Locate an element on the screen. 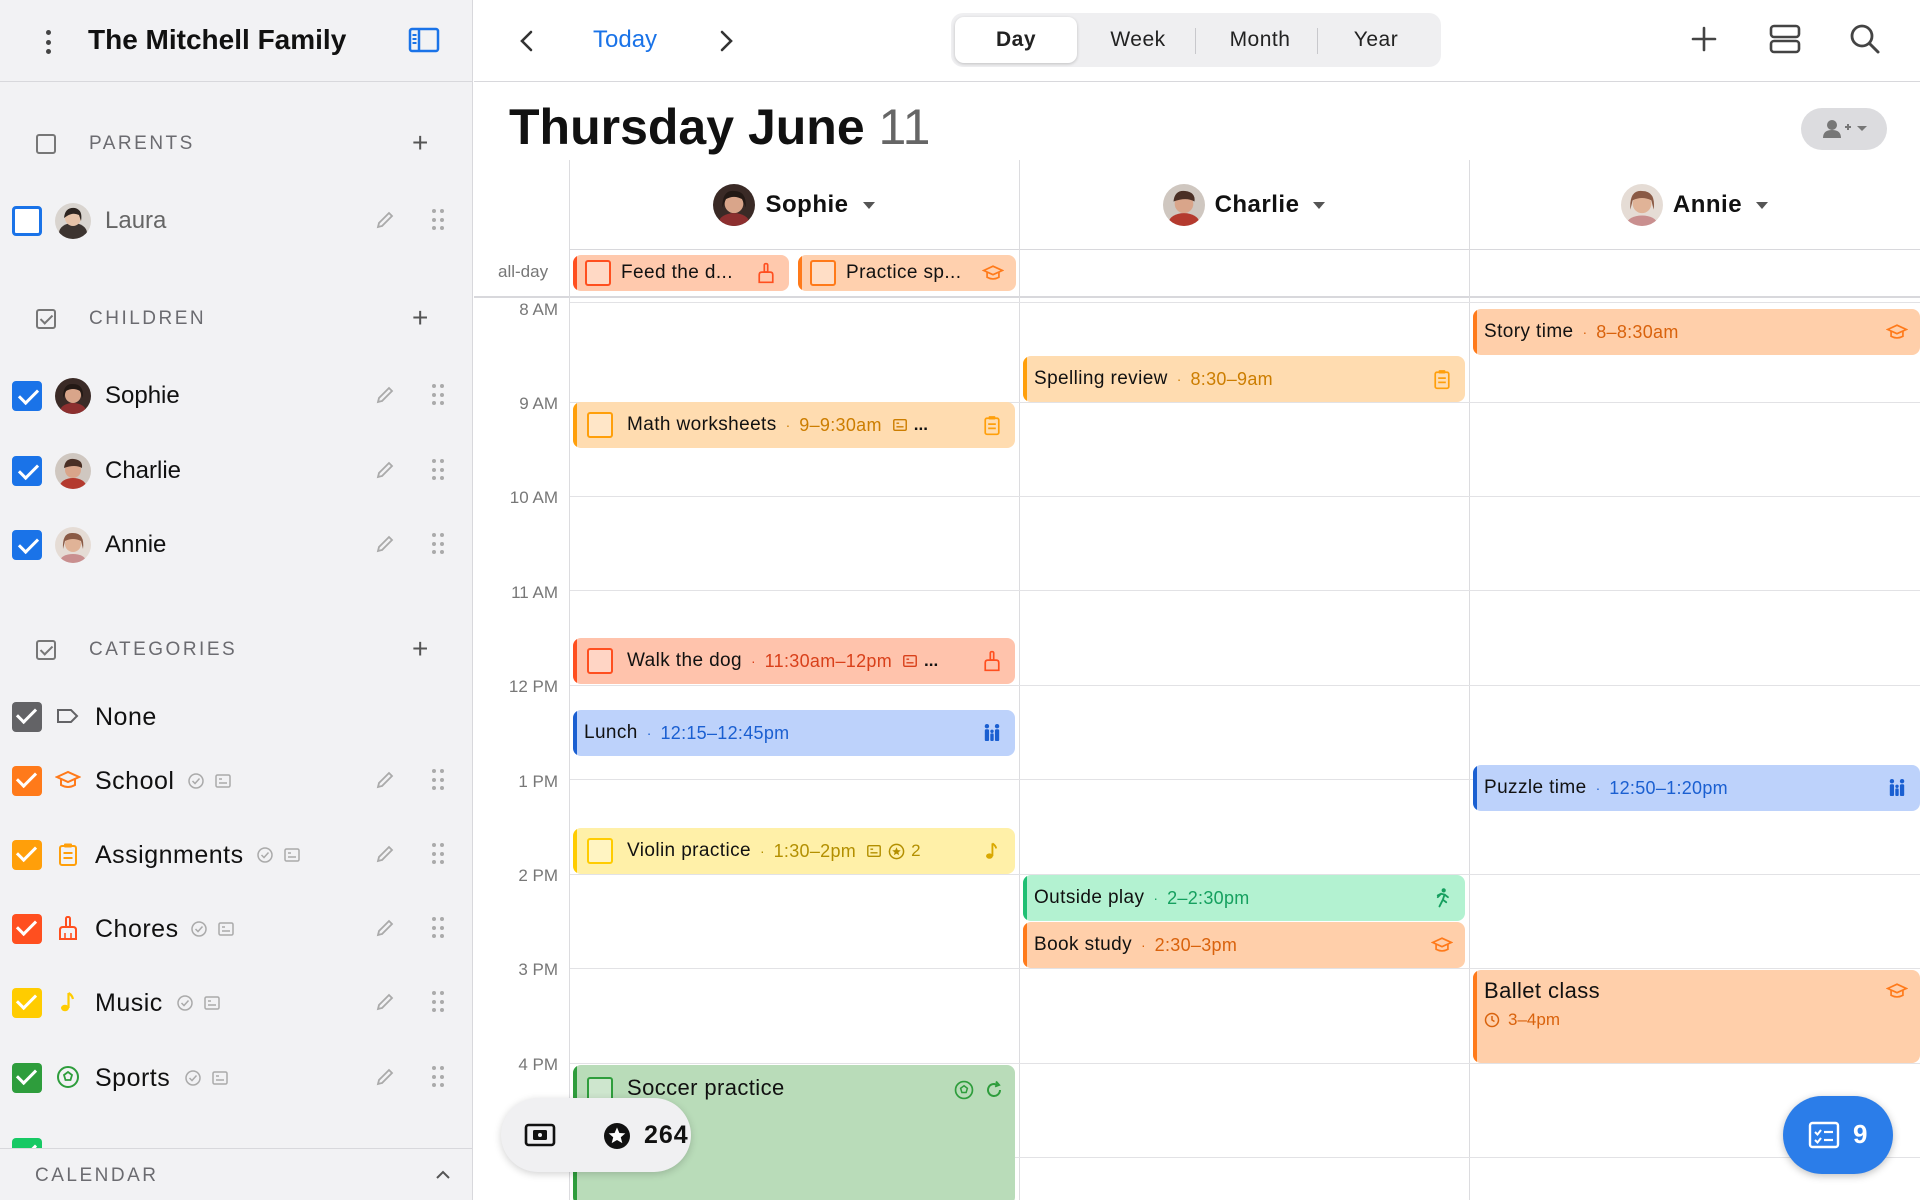 This screenshot has height=1200, width=1920. add-person-button is located at coordinates (1844, 129).